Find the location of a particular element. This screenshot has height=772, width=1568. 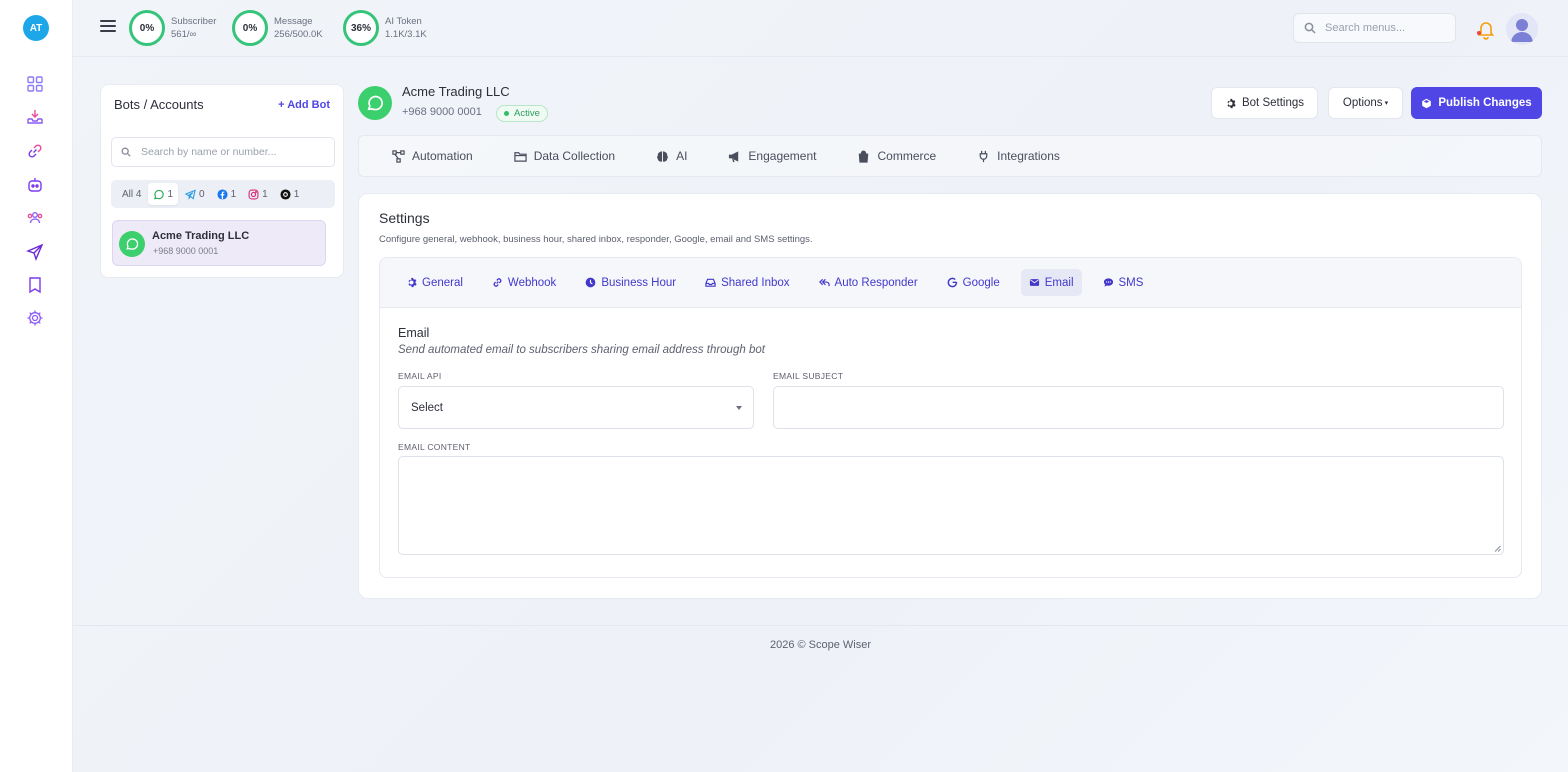

email-api-select: Select is located at coordinates (576, 407).